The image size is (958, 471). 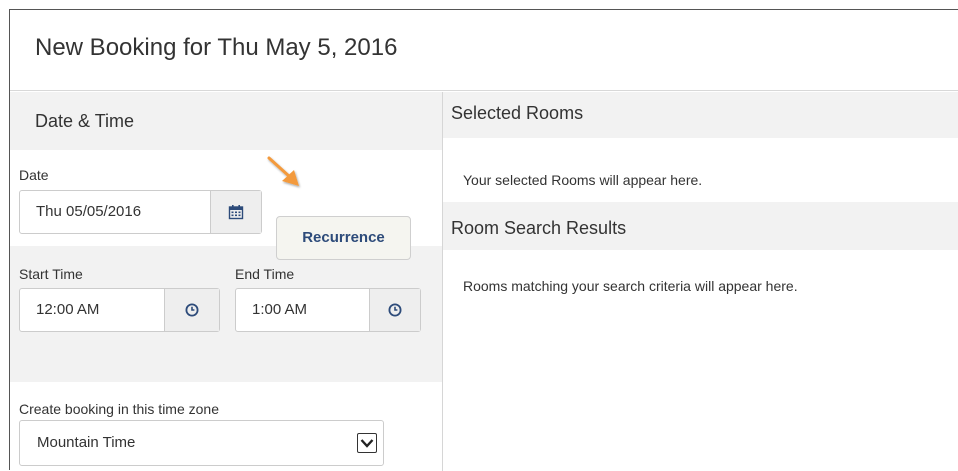 I want to click on timezone-value: Mountain Time, so click(x=86, y=443).